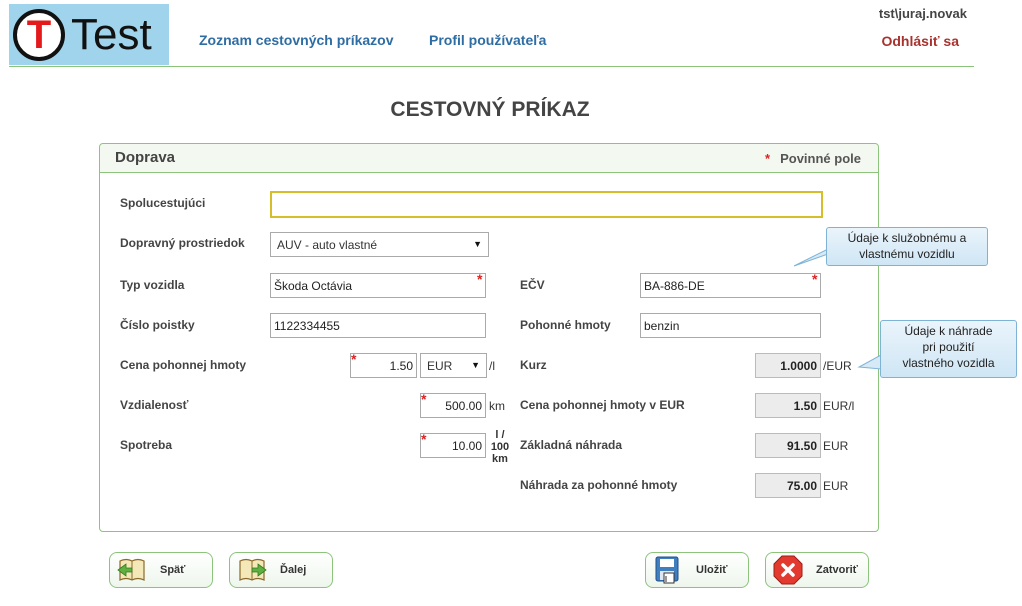  I want to click on current-user: tst\juraj.novak, so click(922, 13).